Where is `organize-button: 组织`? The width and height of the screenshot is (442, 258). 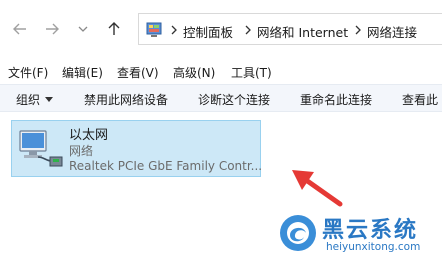 organize-button: 组织 is located at coordinates (28, 99).